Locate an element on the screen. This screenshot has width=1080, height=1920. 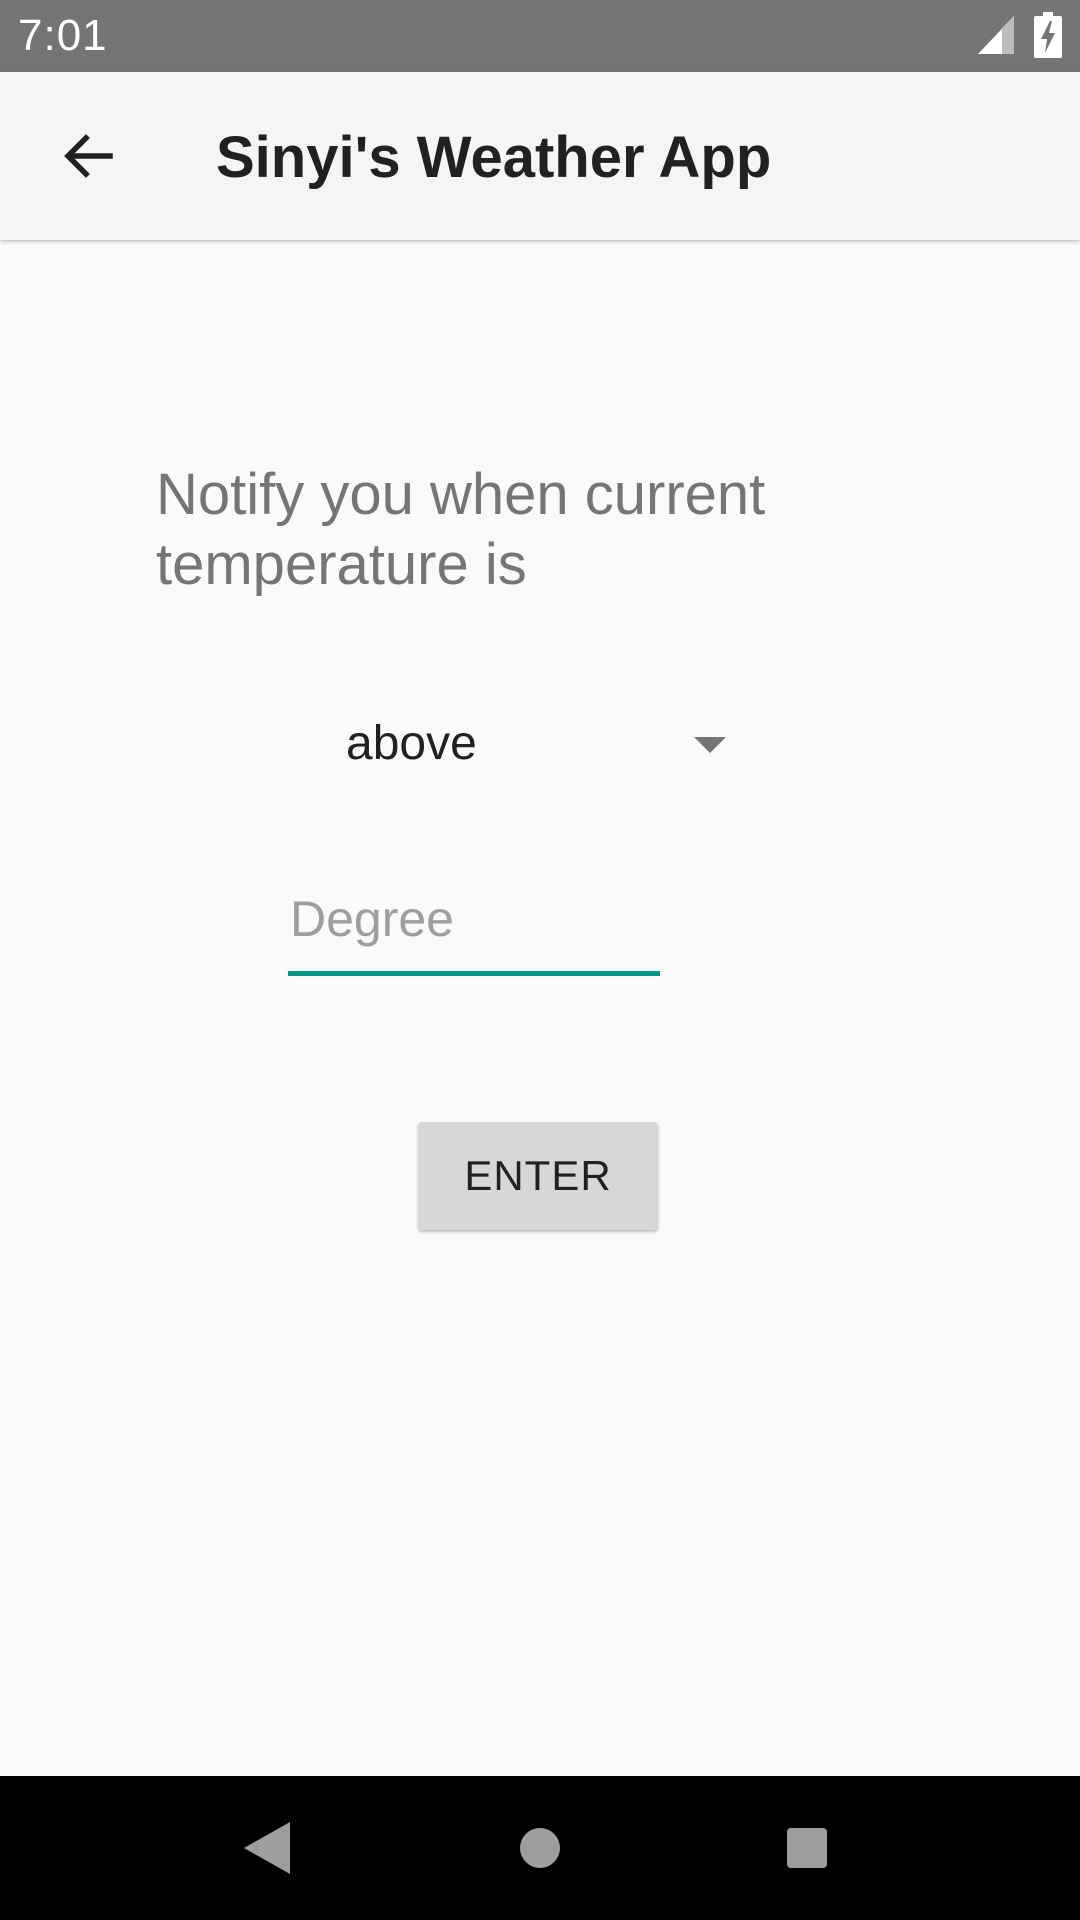
condition-select: above is located at coordinates (540, 745).